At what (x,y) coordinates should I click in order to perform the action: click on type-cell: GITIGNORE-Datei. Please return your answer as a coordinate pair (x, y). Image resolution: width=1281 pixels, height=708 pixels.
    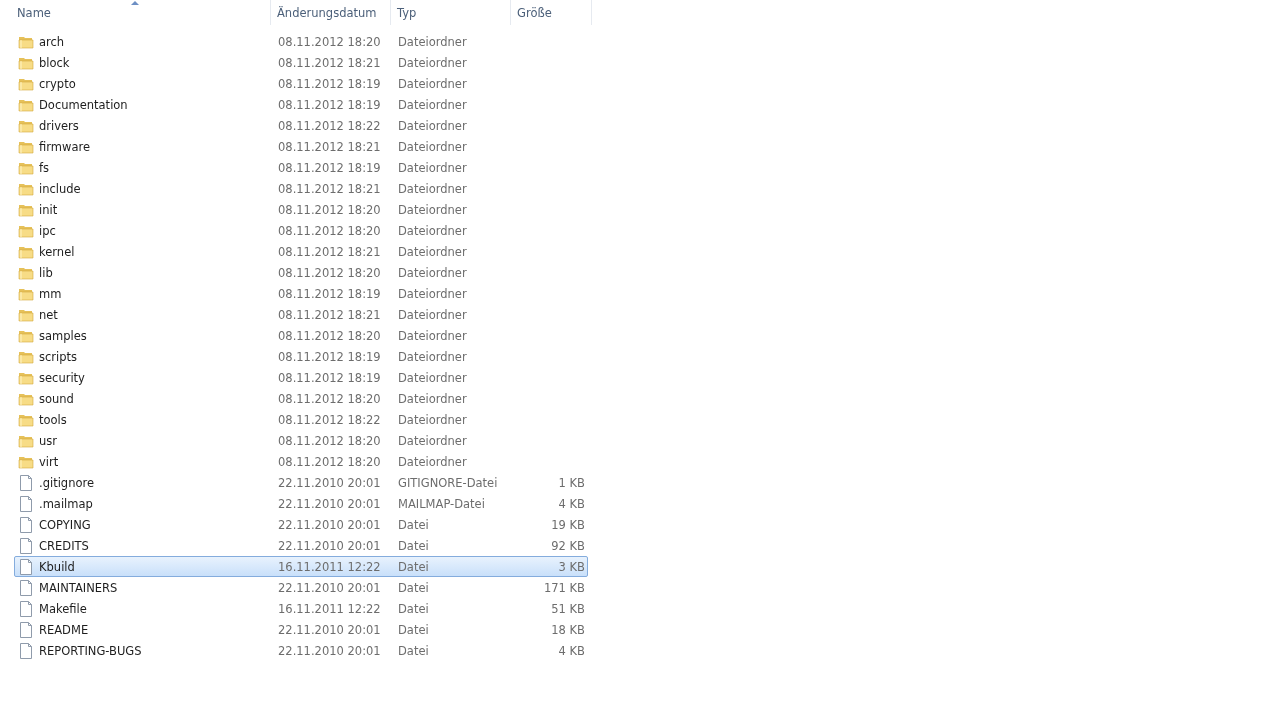
    Looking at the image, I should click on (448, 482).